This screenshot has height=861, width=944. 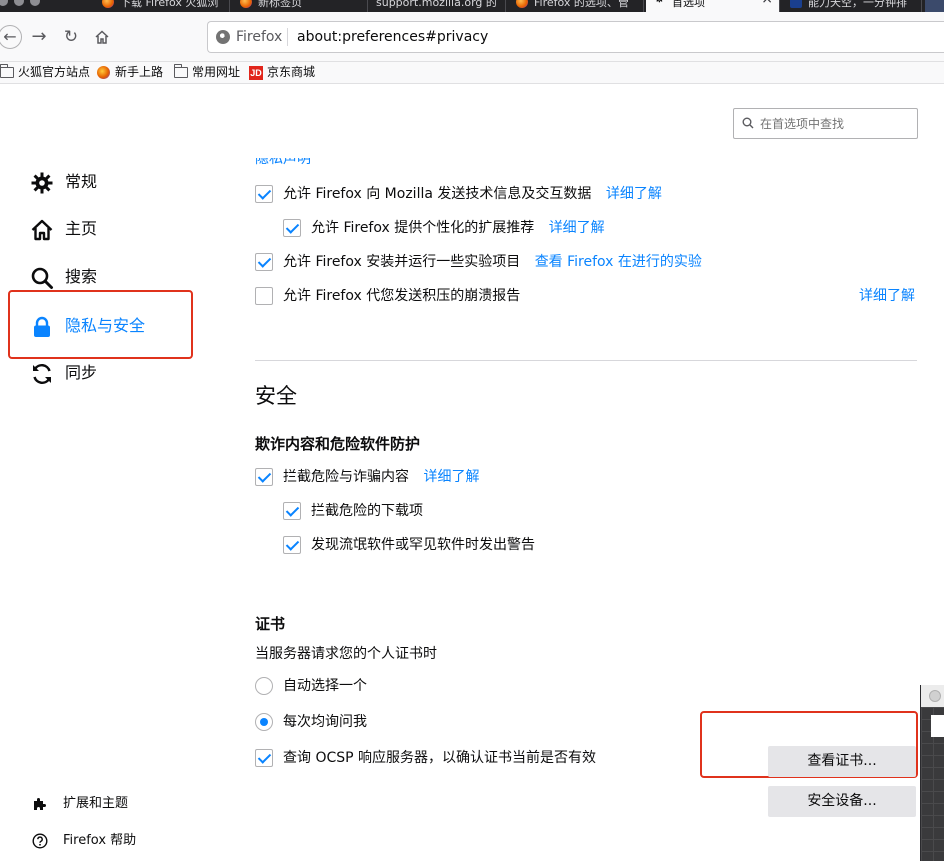 What do you see at coordinates (311, 722) in the screenshot?
I see `cert-ask-every-time-row: 每次均询问我` at bounding box center [311, 722].